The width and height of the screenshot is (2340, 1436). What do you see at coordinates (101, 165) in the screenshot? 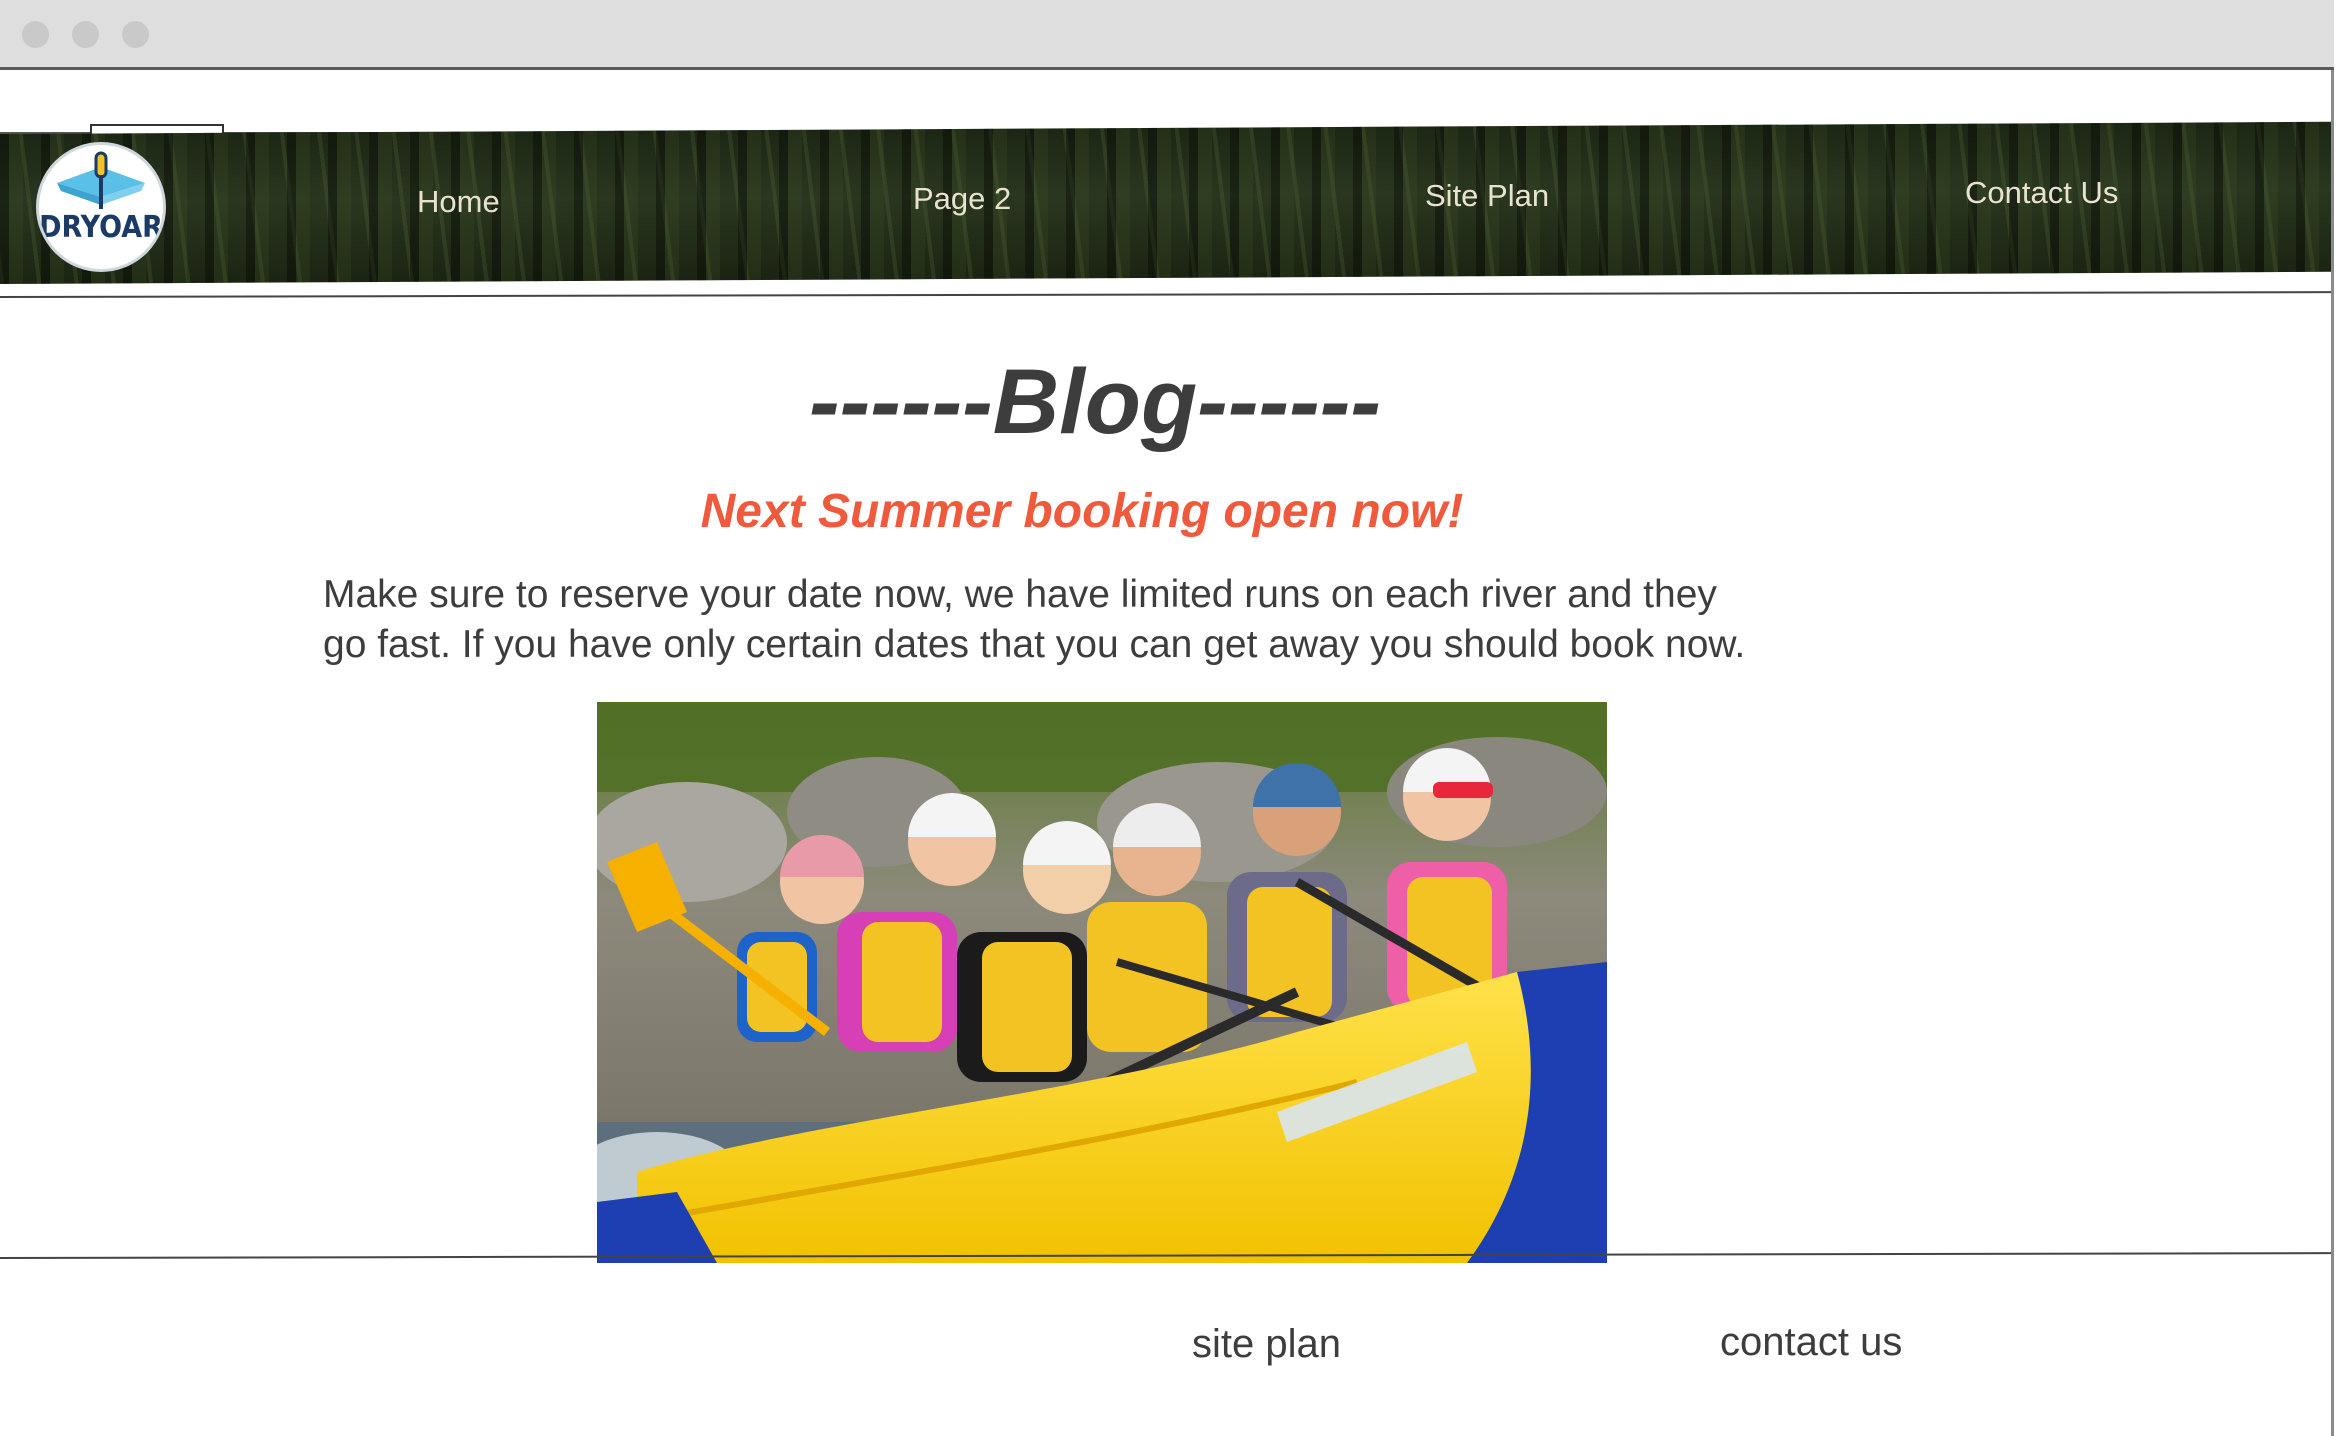
I see `logo-oar-blade` at bounding box center [101, 165].